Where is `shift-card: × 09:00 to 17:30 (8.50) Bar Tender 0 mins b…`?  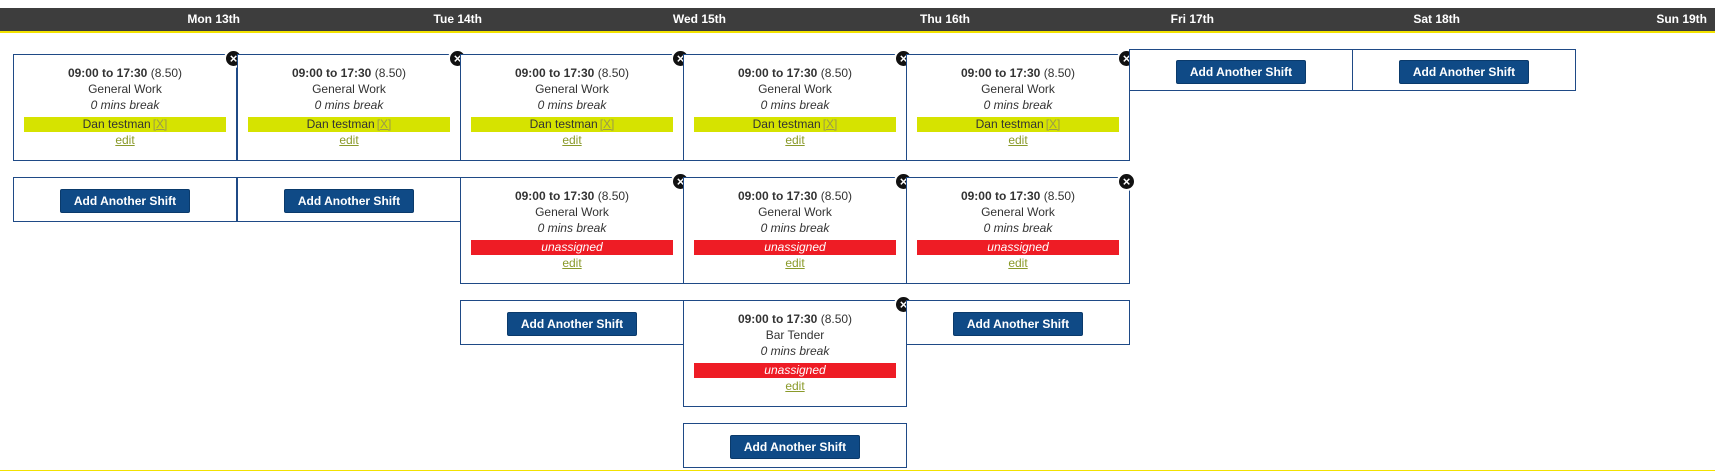 shift-card: × 09:00 to 17:30 (8.50) Bar Tender 0 mins b… is located at coordinates (798, 351).